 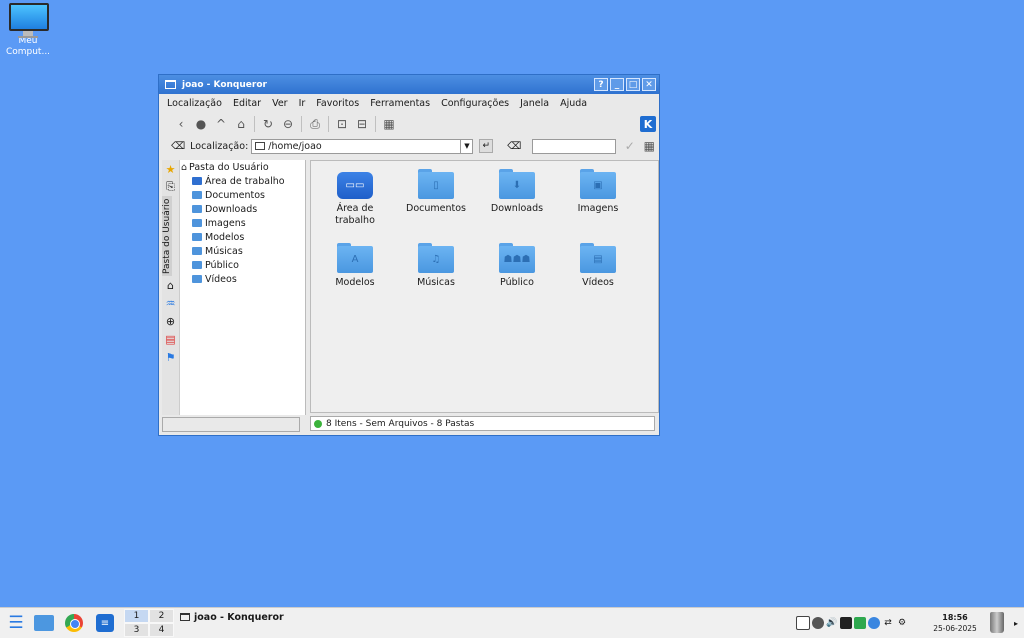 I want to click on volume-icon: 🔊, so click(x=832, y=623).